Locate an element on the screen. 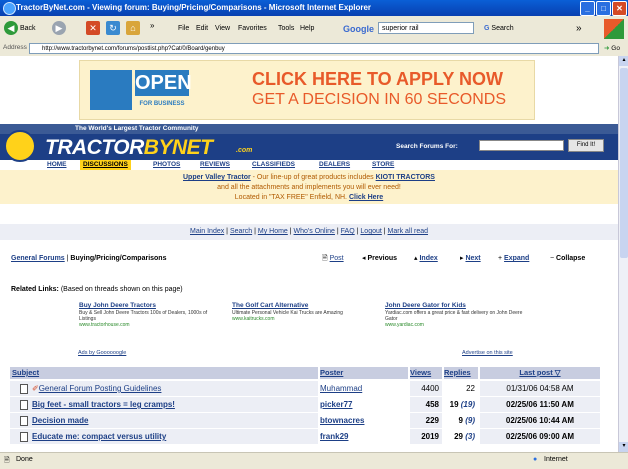  stop-button: ✕ is located at coordinates (93, 29).